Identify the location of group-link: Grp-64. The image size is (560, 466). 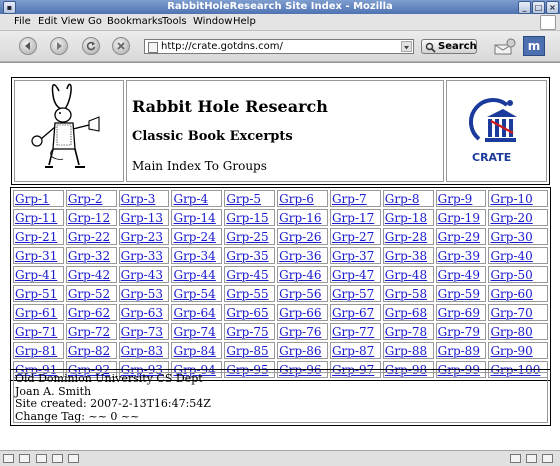
(194, 313).